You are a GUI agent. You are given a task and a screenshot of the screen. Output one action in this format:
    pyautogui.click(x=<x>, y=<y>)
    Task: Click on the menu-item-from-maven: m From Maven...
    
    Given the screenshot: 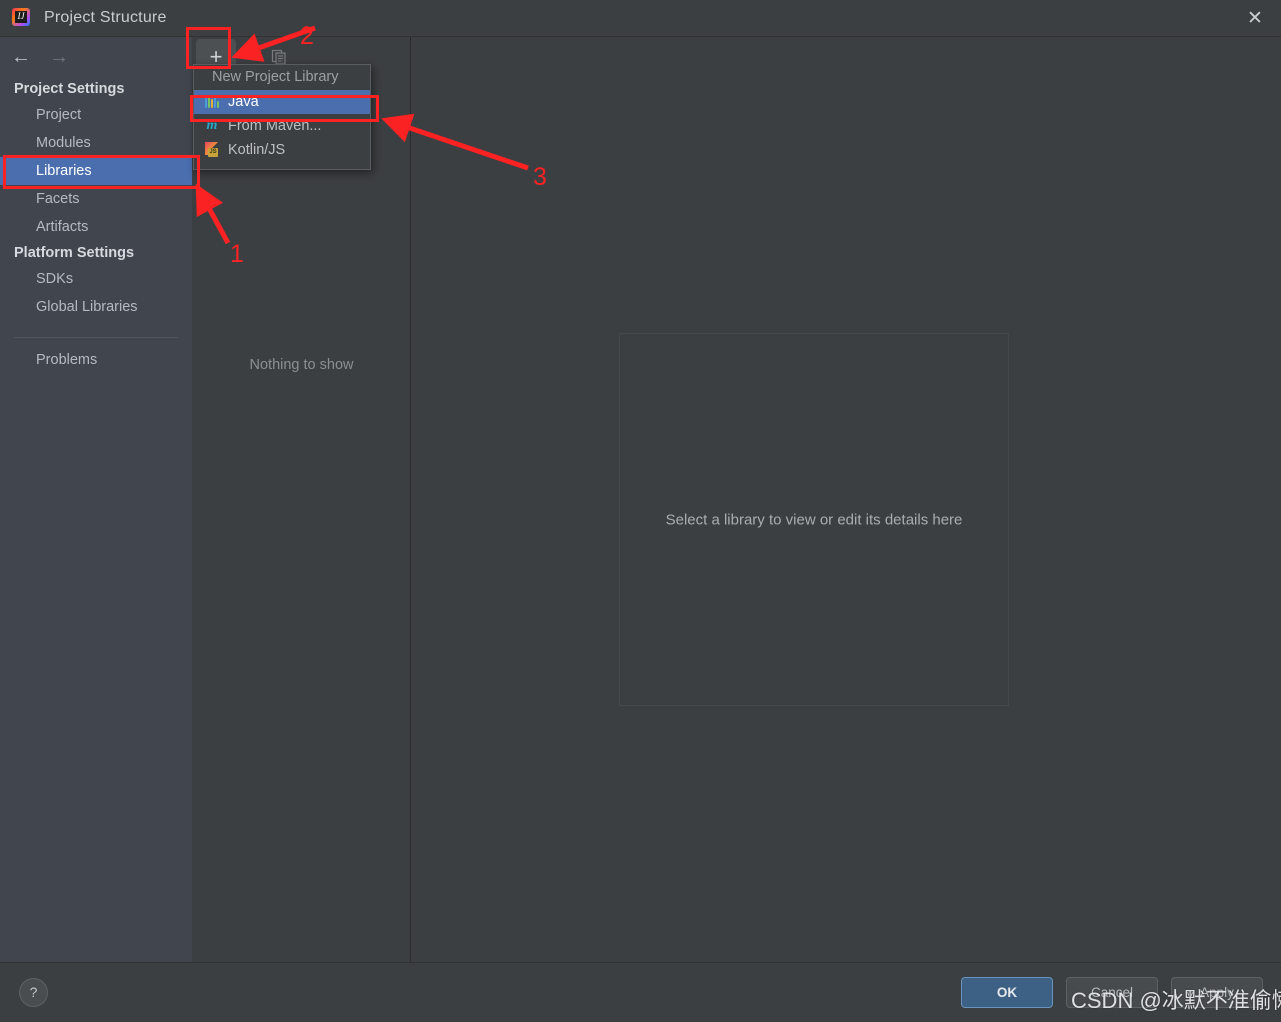 What is the action you would take?
    pyautogui.click(x=282, y=126)
    